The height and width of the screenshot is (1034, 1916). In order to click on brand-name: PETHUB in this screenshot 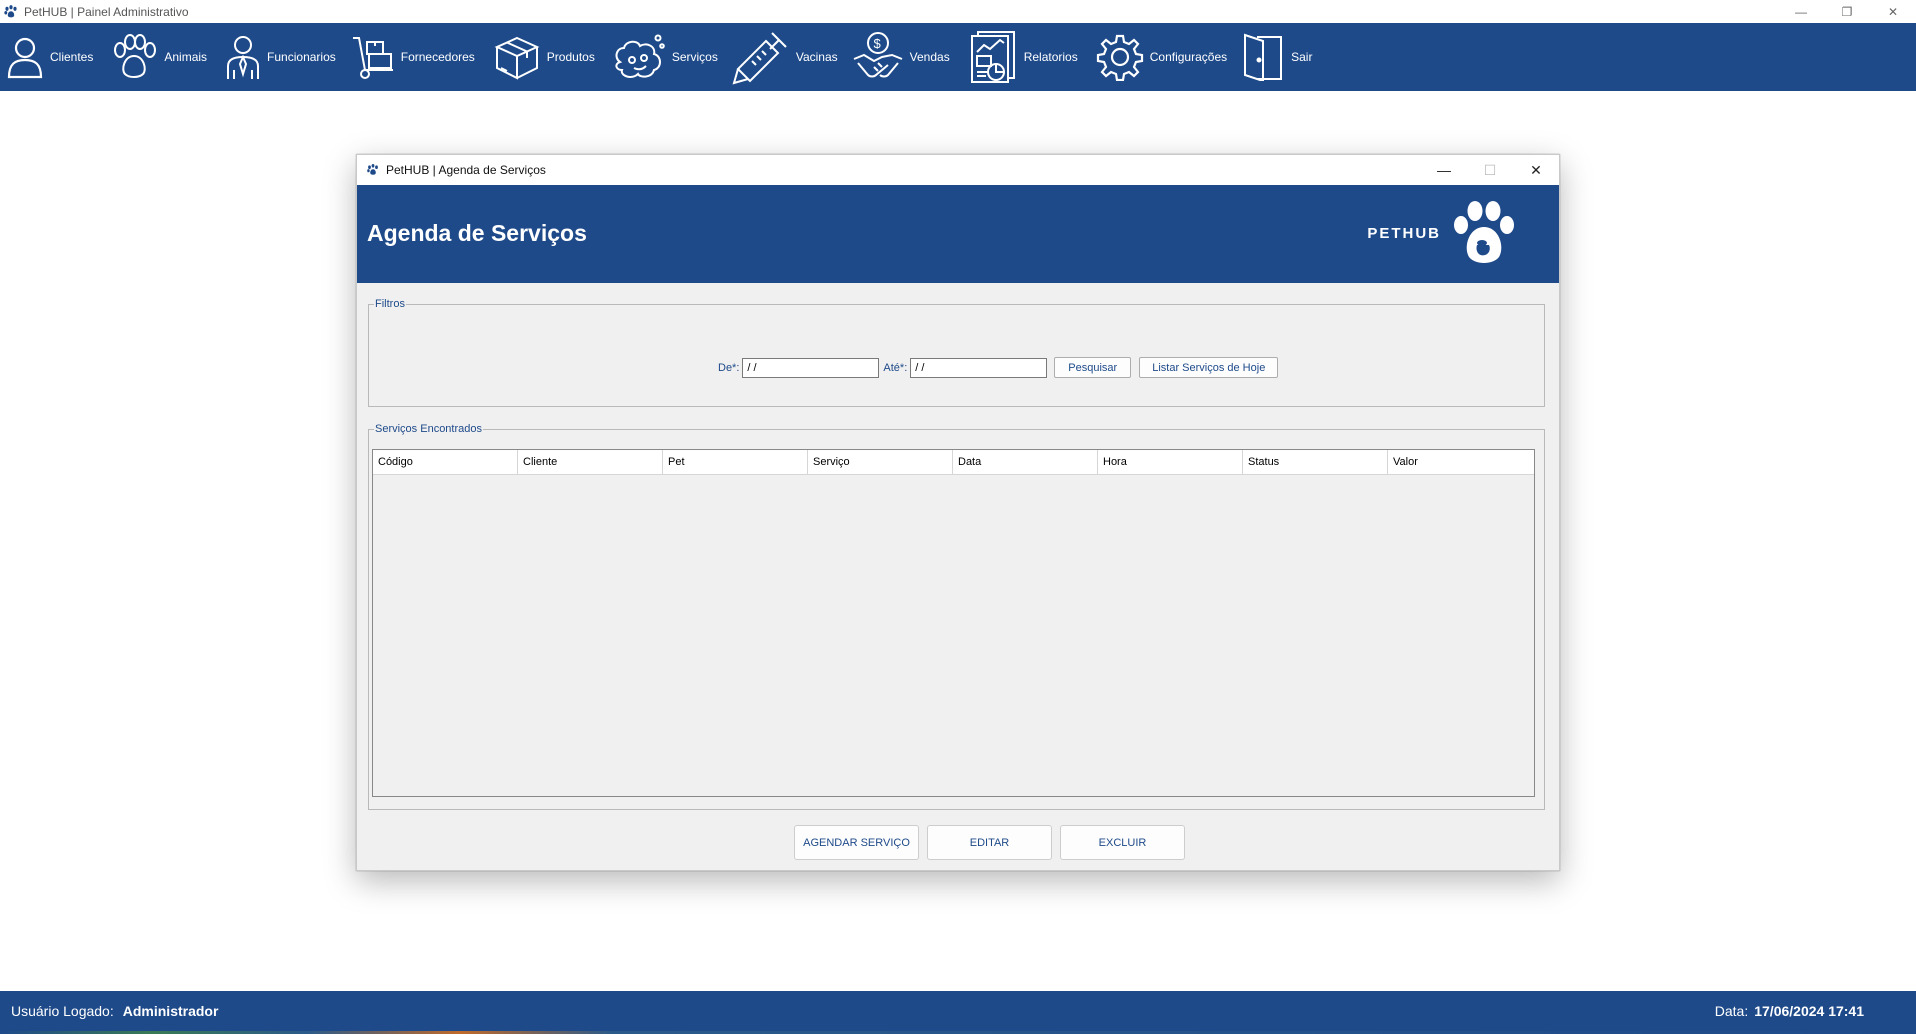, I will do `click(1404, 233)`.